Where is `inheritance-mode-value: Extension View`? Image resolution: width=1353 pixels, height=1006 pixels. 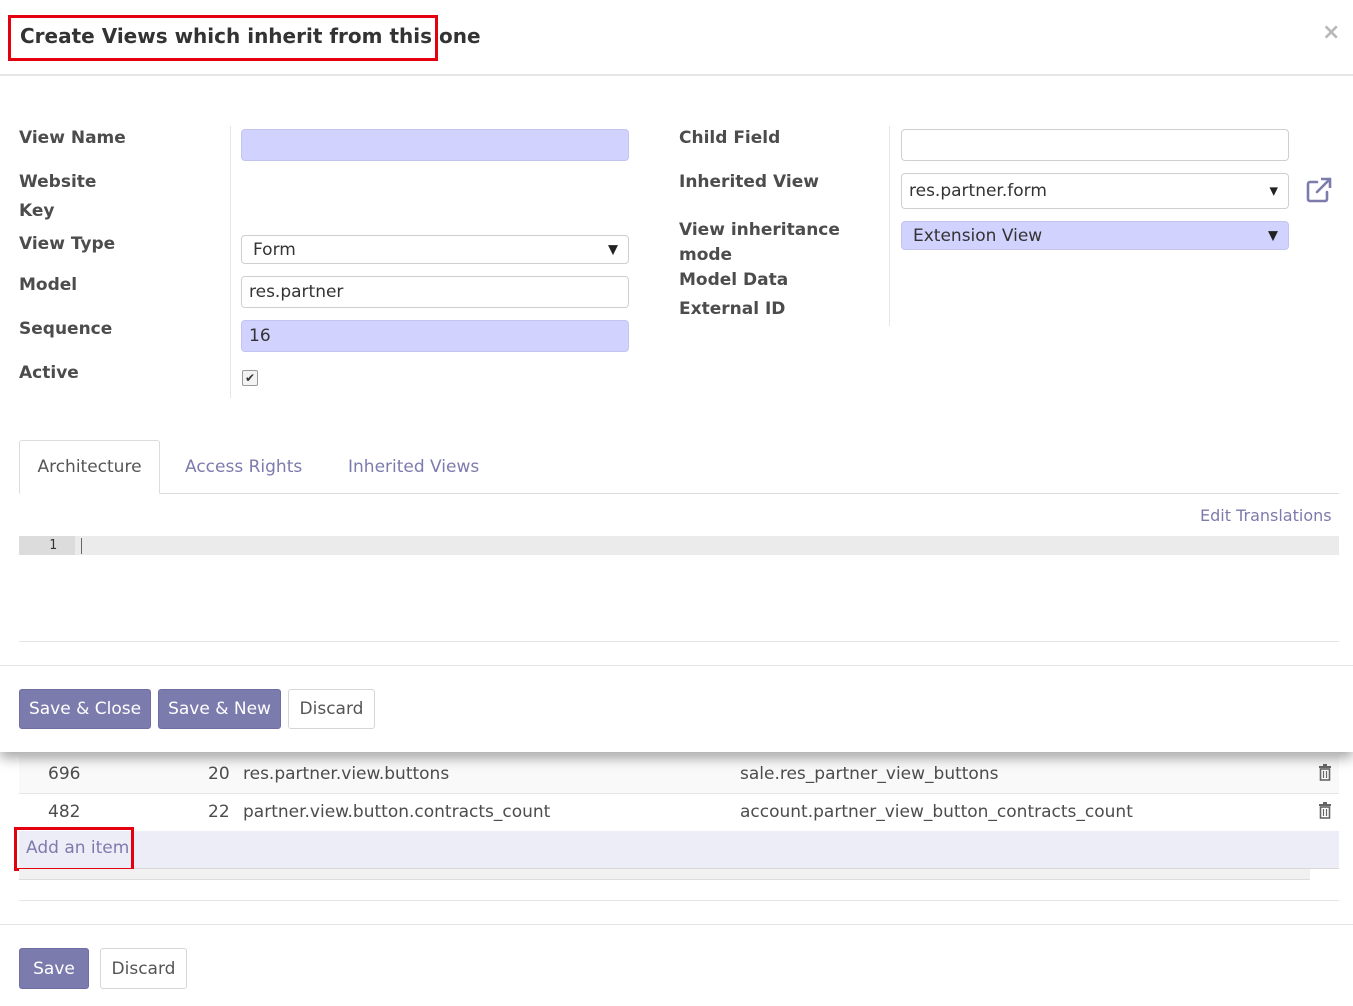
inheritance-mode-value: Extension View is located at coordinates (978, 235).